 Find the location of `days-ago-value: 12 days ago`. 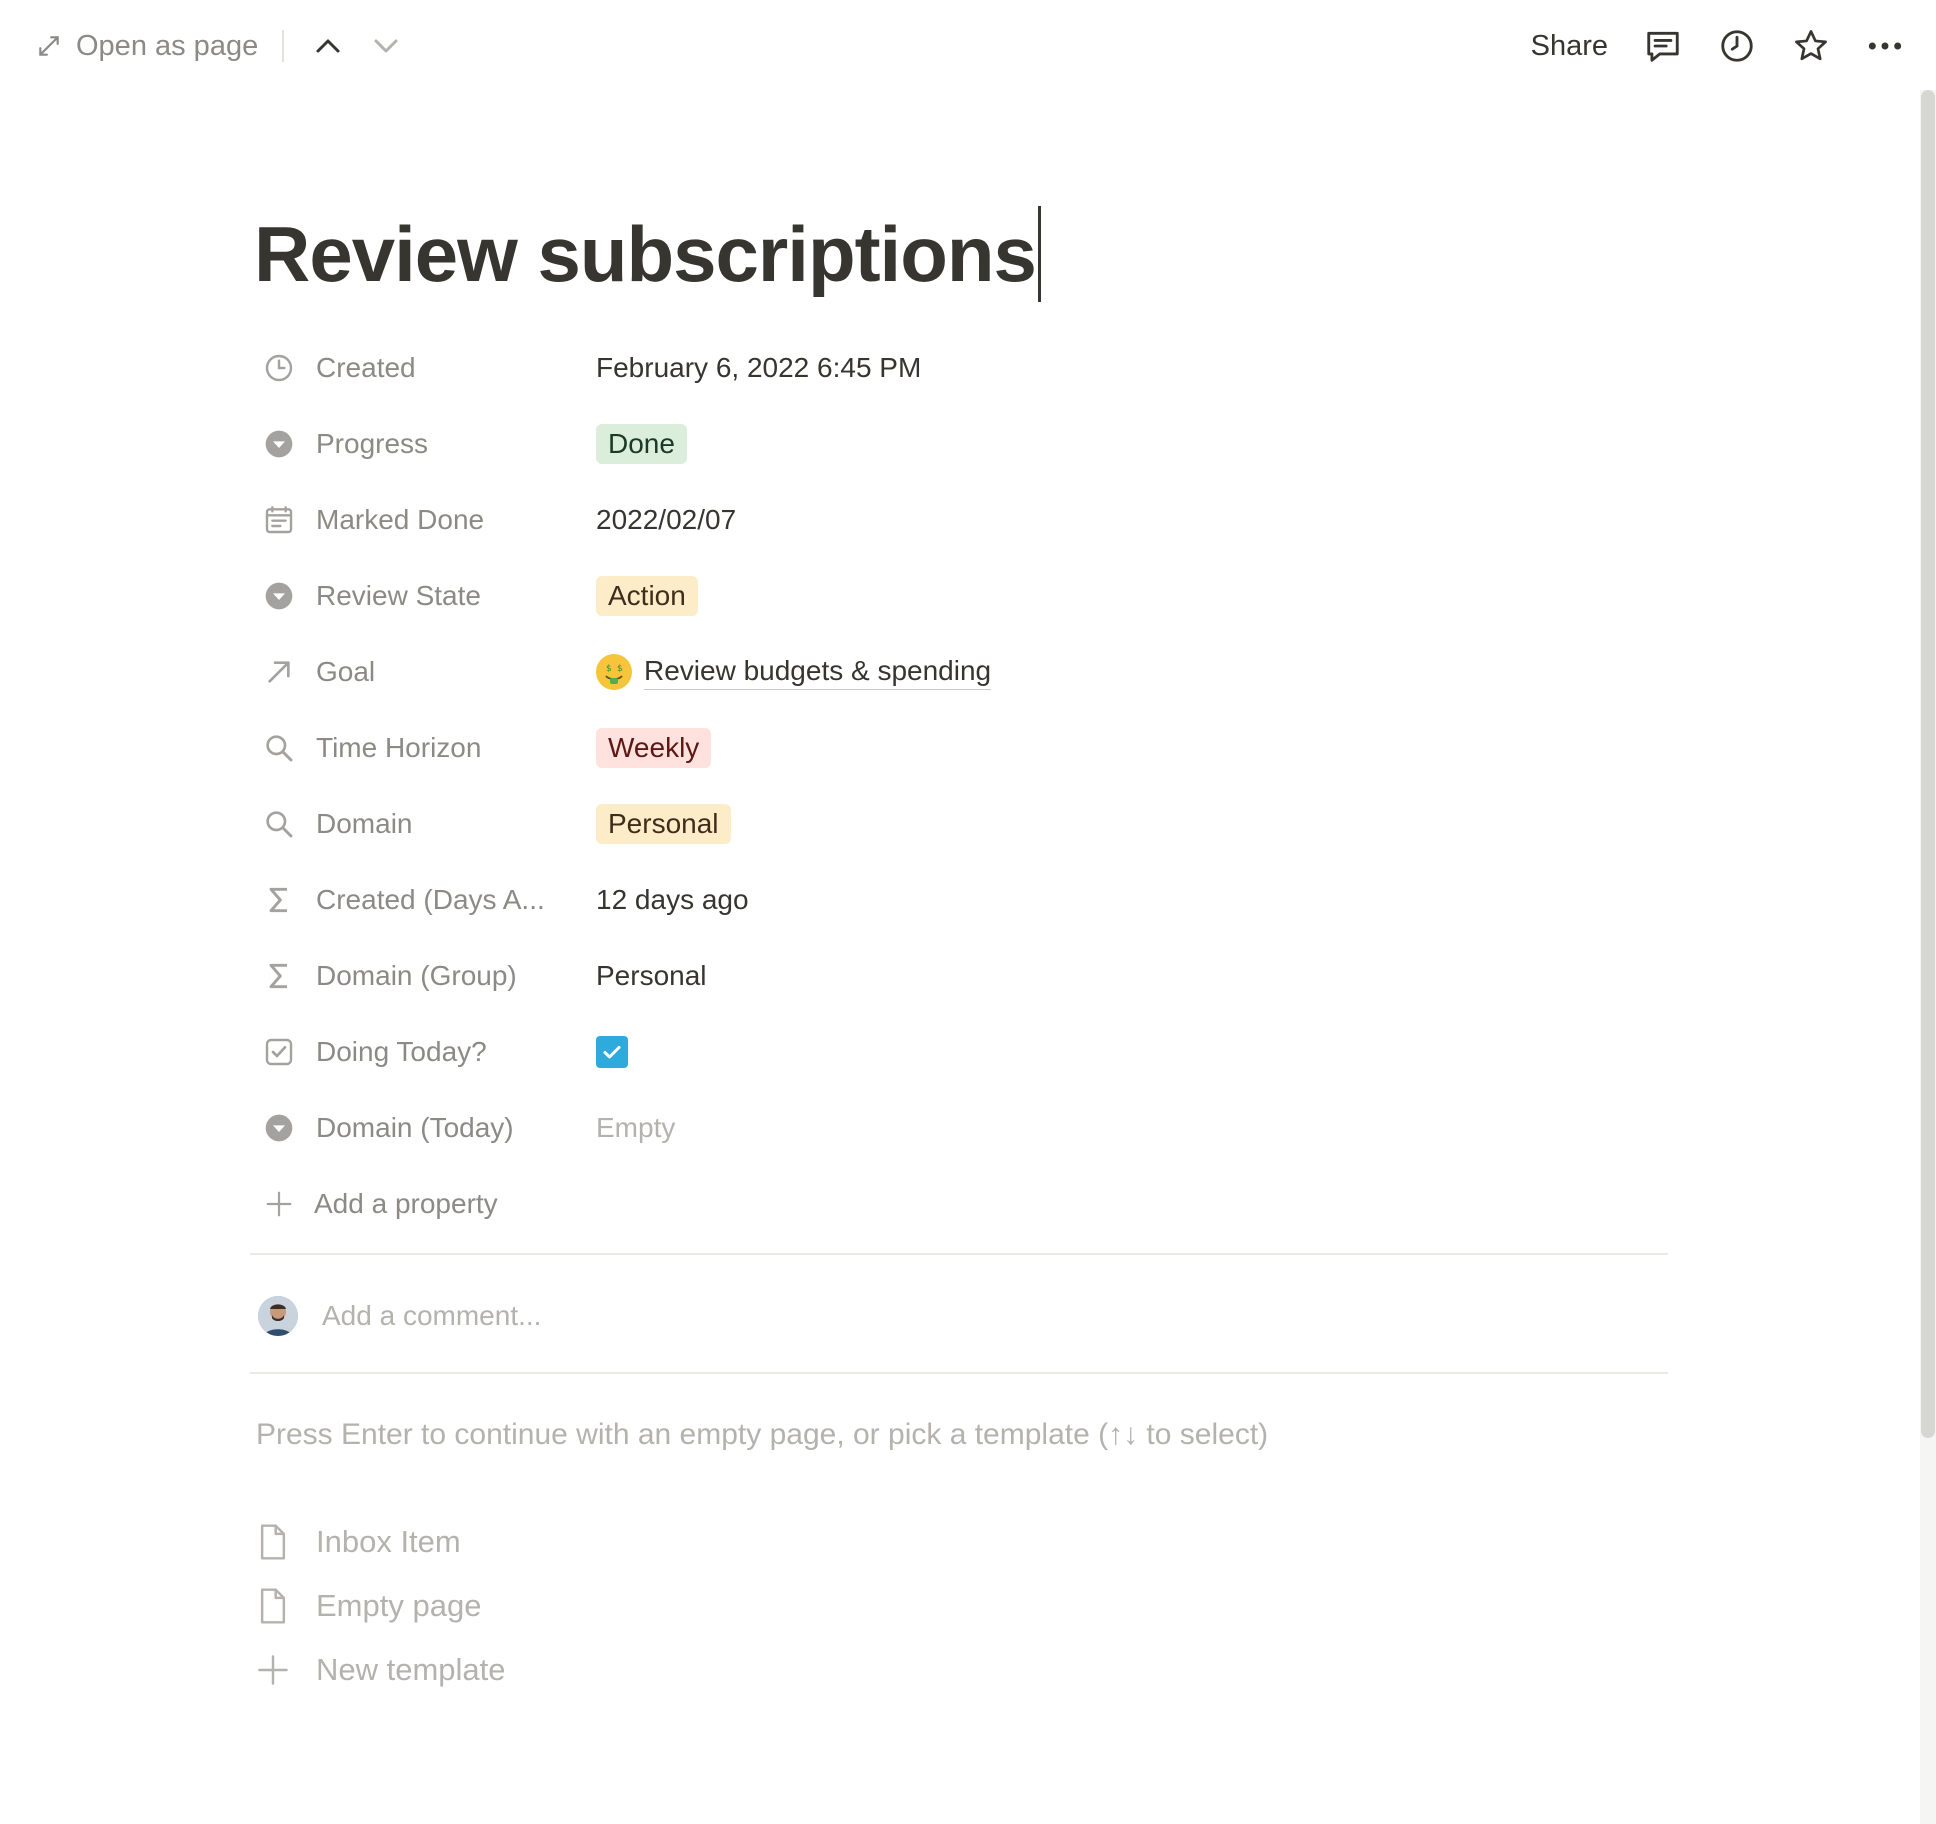

days-ago-value: 12 days ago is located at coordinates (672, 899).